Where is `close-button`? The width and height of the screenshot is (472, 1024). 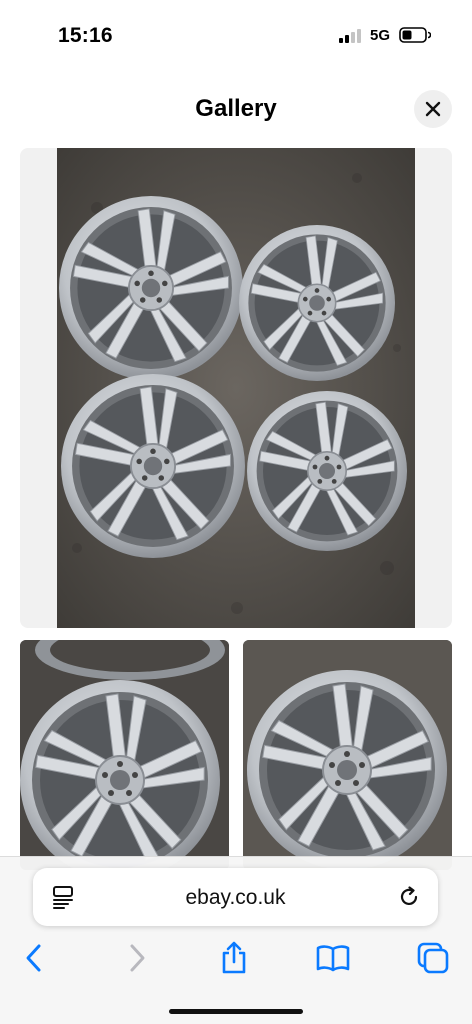
close-button is located at coordinates (433, 109).